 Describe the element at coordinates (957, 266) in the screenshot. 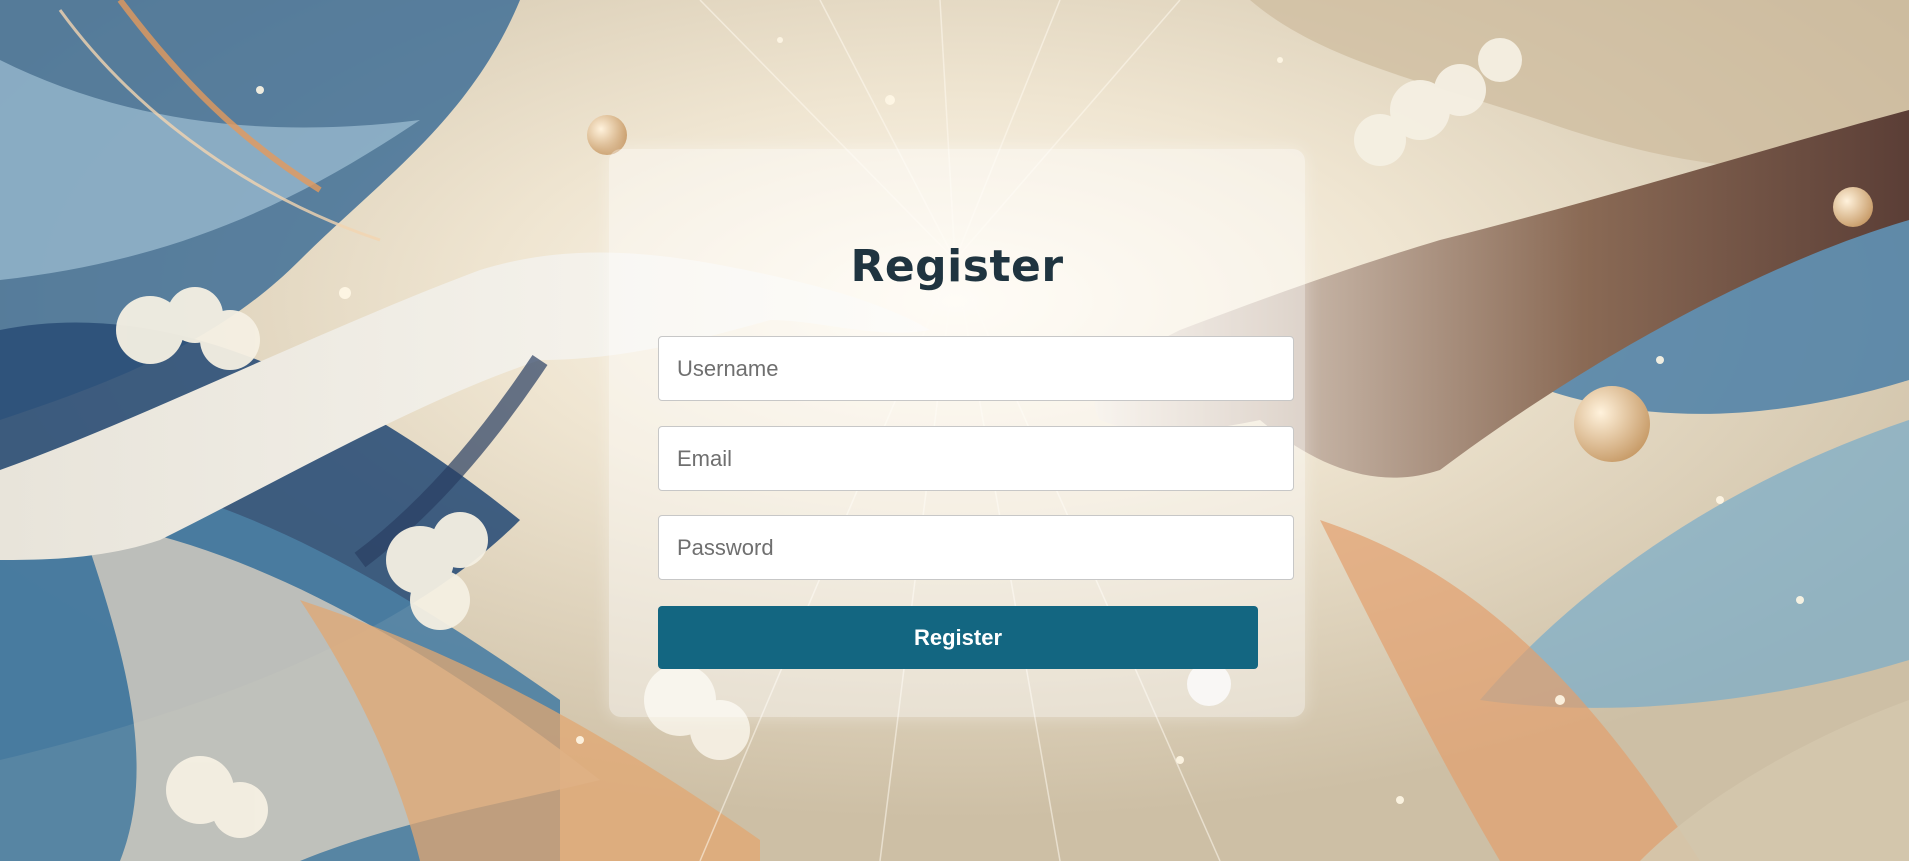

I see `page-title: Register` at that location.